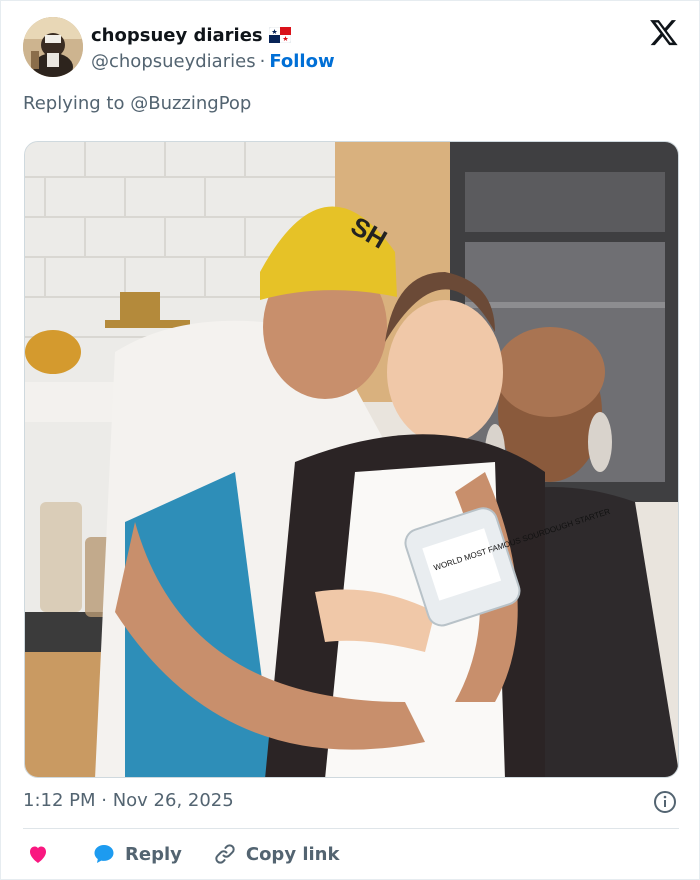 This screenshot has height=880, width=700. Describe the element at coordinates (351, 828) in the screenshot. I see `divider` at that location.